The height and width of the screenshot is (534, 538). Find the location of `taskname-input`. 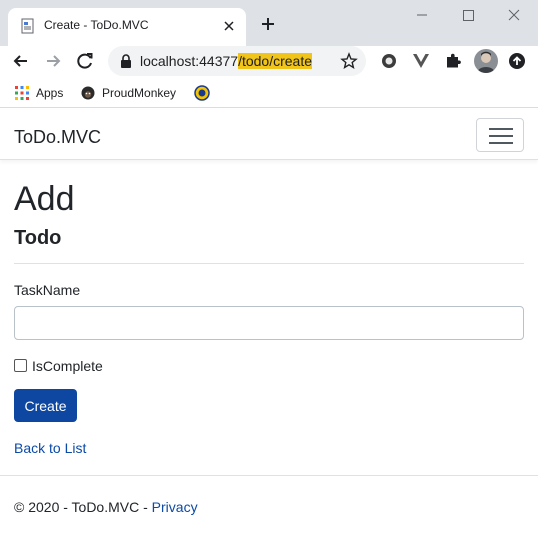

taskname-input is located at coordinates (269, 323).